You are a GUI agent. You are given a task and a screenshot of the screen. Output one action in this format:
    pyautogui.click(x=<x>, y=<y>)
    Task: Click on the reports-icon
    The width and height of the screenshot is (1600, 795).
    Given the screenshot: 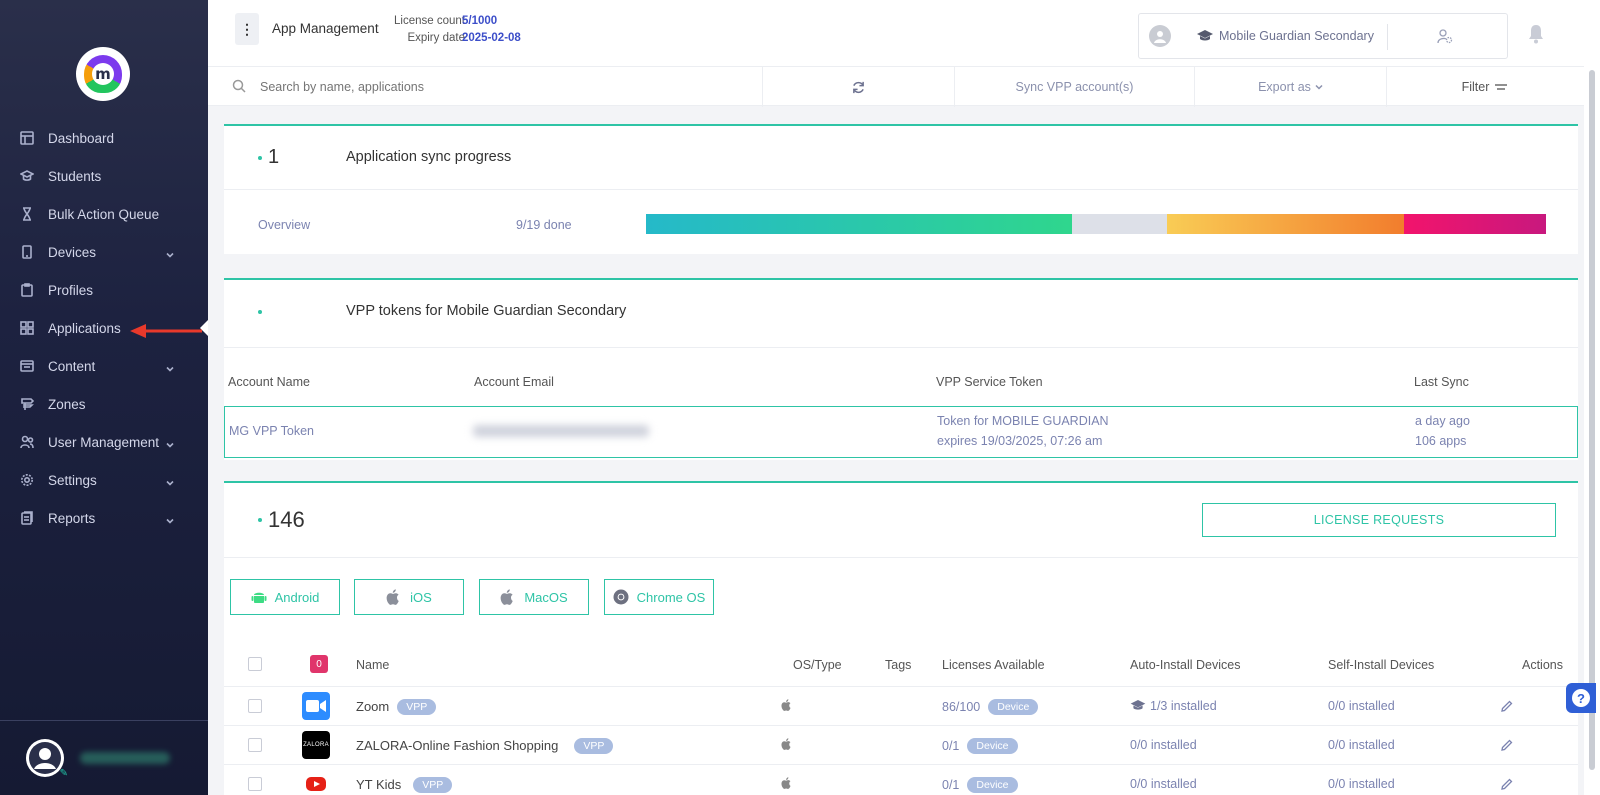 What is the action you would take?
    pyautogui.click(x=27, y=518)
    